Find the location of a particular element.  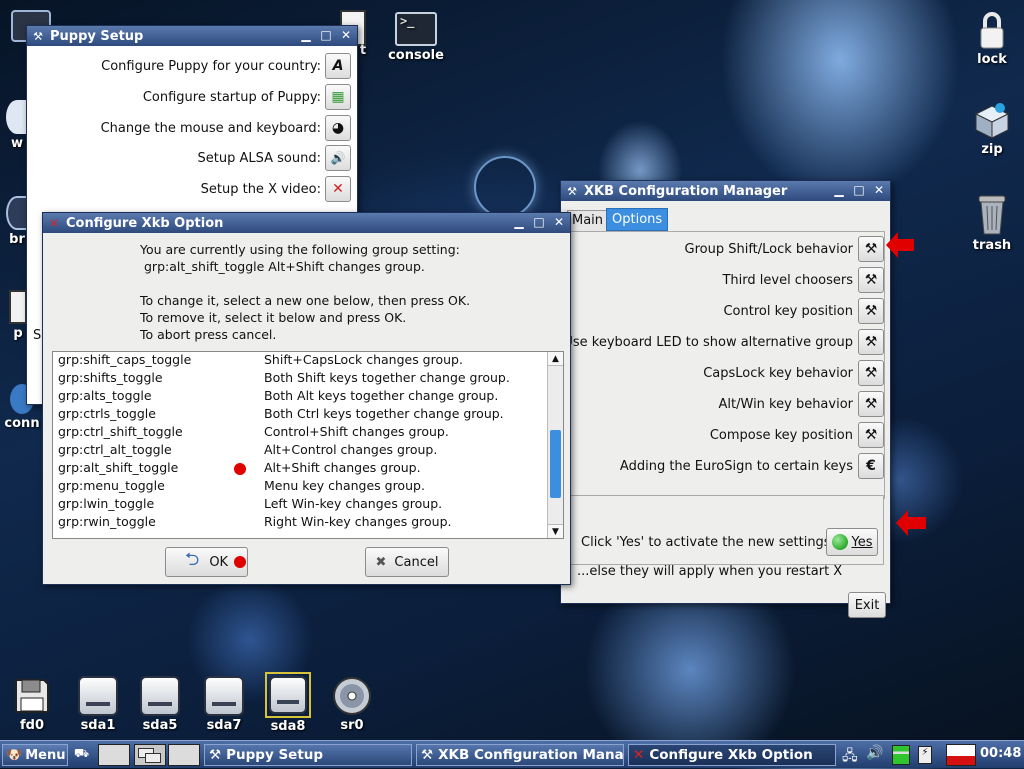

notepad-icon is located at coordinates (18, 307).